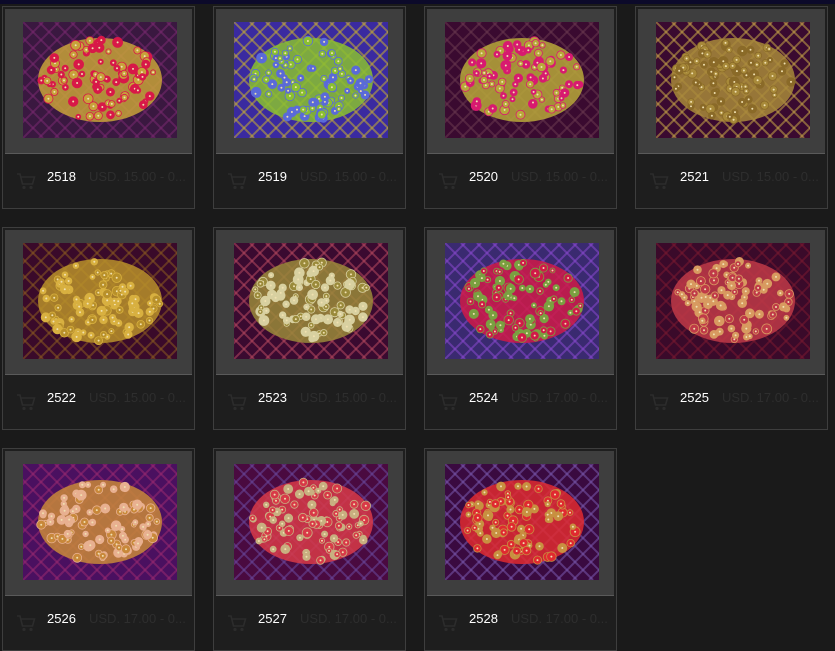  I want to click on product-number: 2521, so click(694, 176).